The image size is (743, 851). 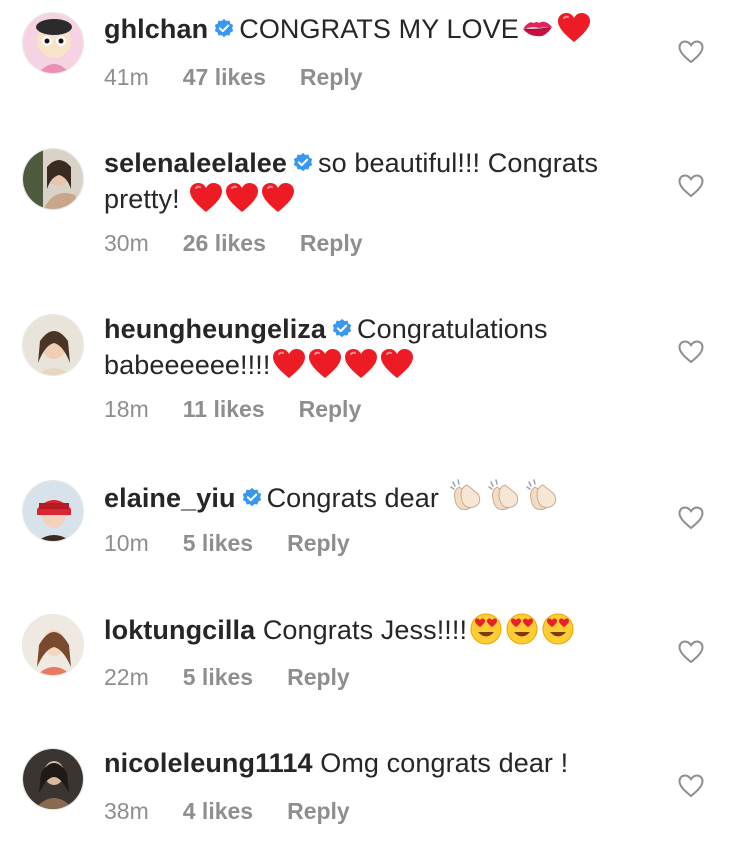 I want to click on timestamp: 38m, so click(x=126, y=811).